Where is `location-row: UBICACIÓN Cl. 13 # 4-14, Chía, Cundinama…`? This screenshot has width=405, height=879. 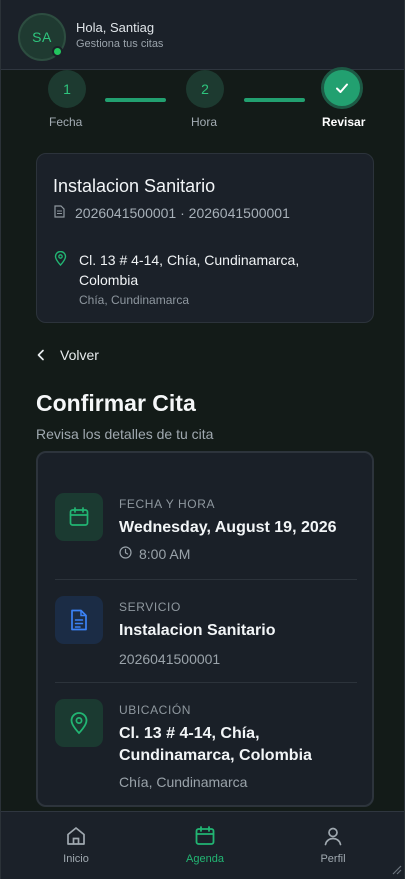
location-row: UBICACIÓN Cl. 13 # 4-14, Chía, Cundinama… is located at coordinates (206, 749).